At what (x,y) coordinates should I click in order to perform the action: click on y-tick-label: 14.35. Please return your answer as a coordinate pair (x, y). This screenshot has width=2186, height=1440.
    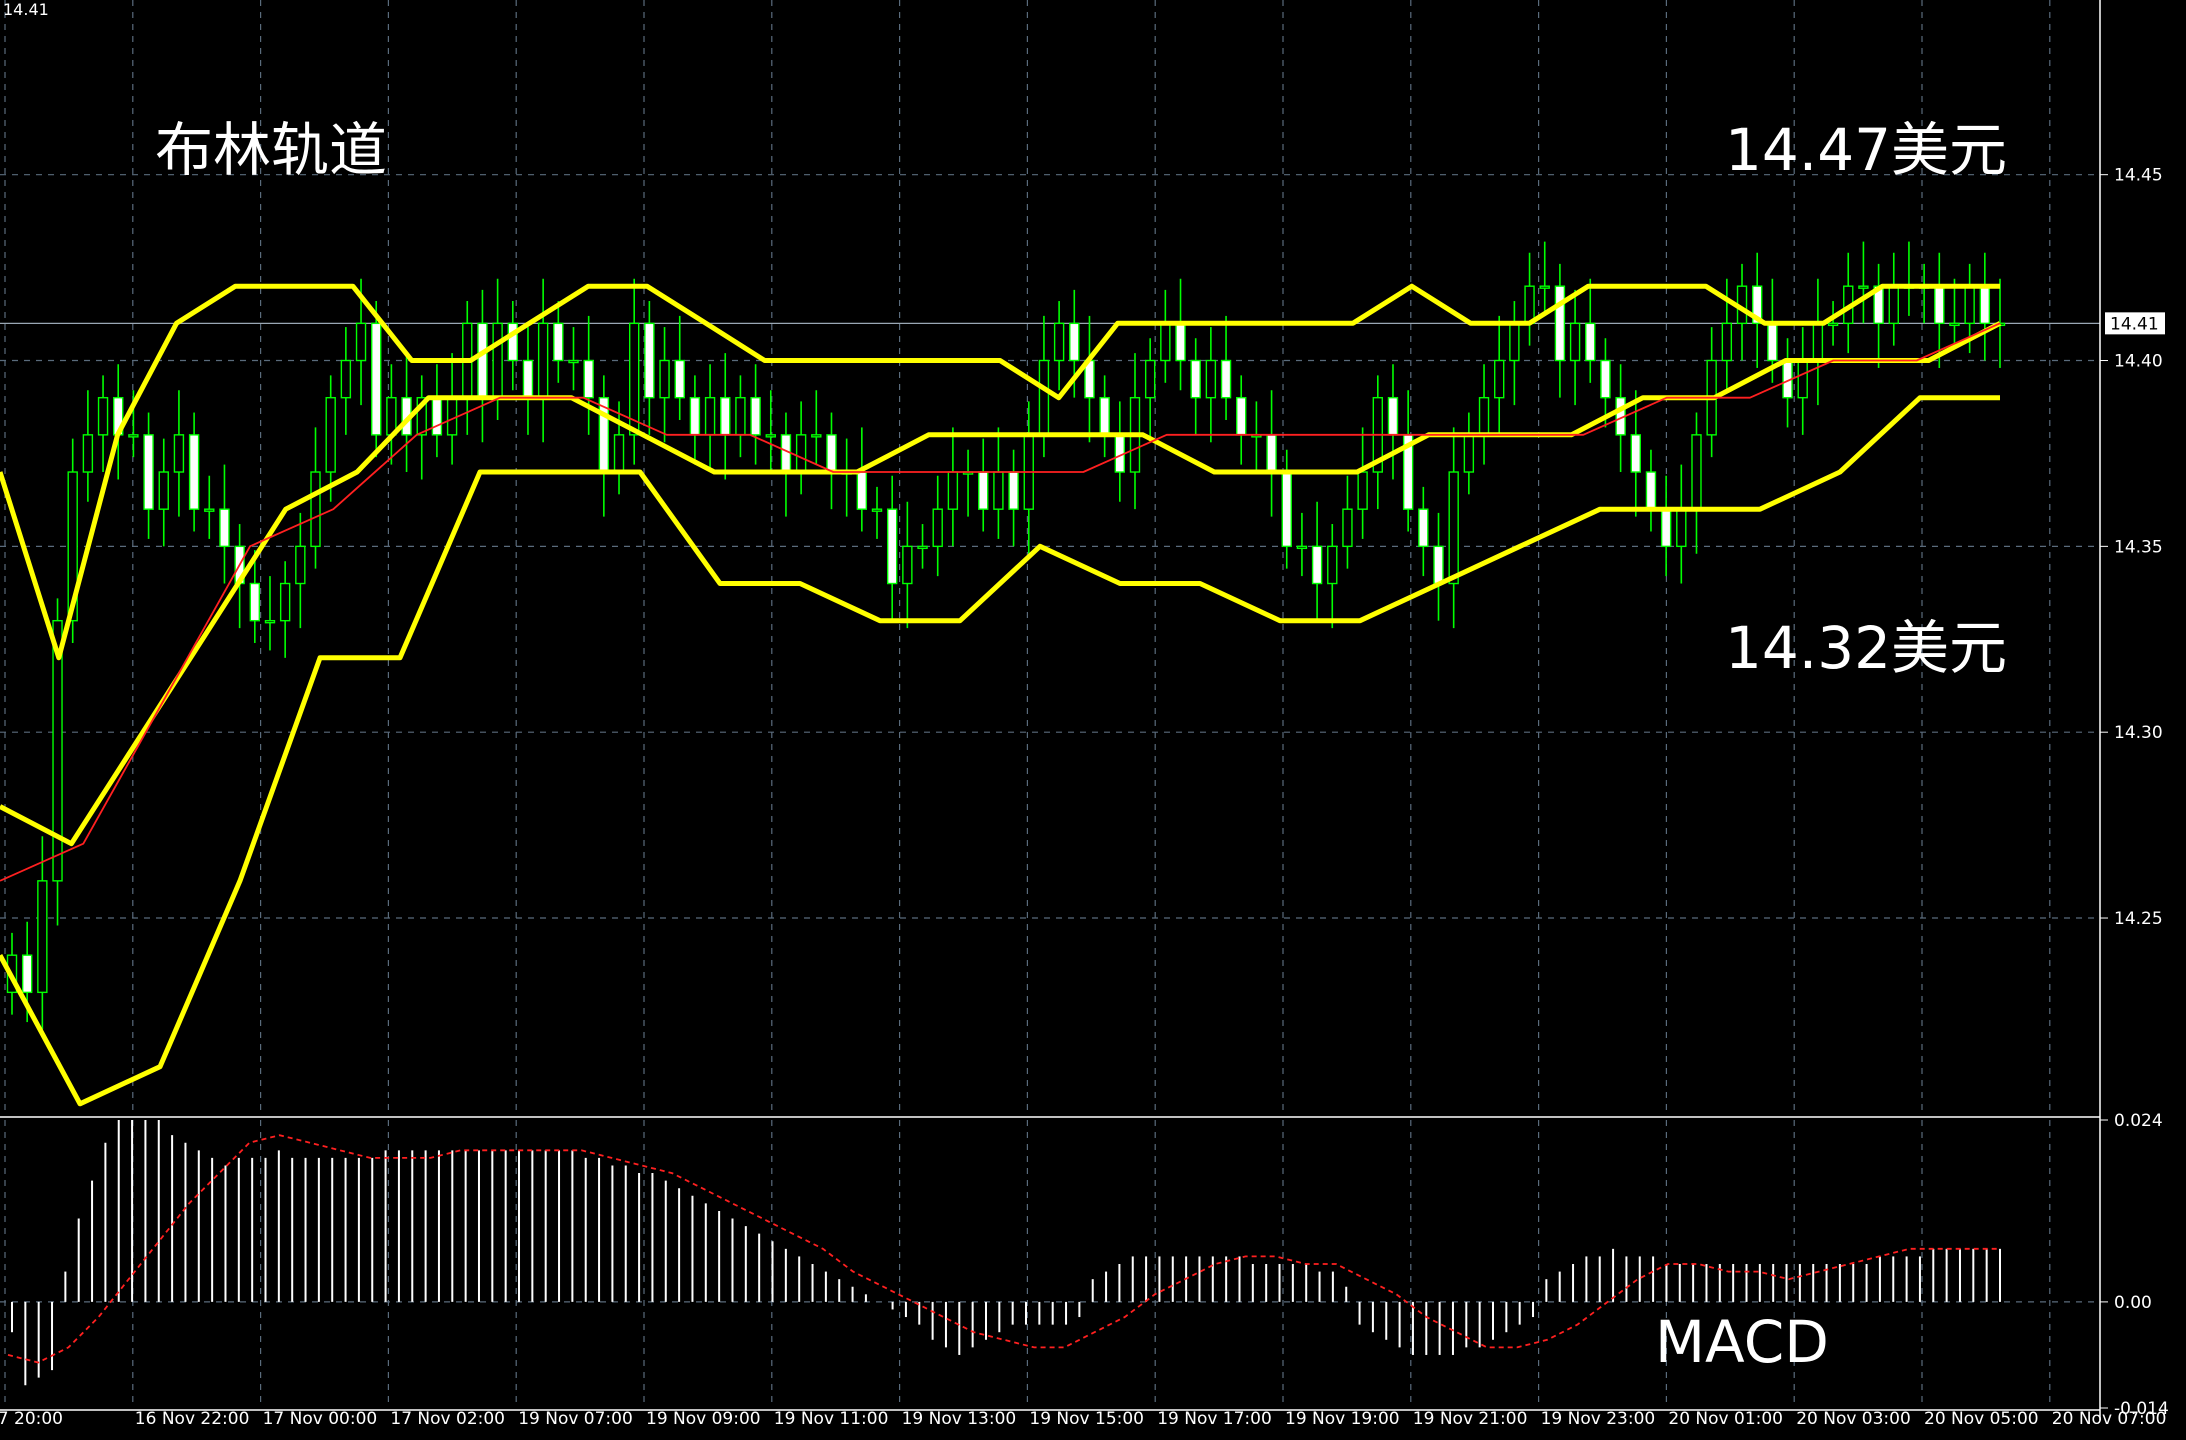
    Looking at the image, I should click on (2138, 547).